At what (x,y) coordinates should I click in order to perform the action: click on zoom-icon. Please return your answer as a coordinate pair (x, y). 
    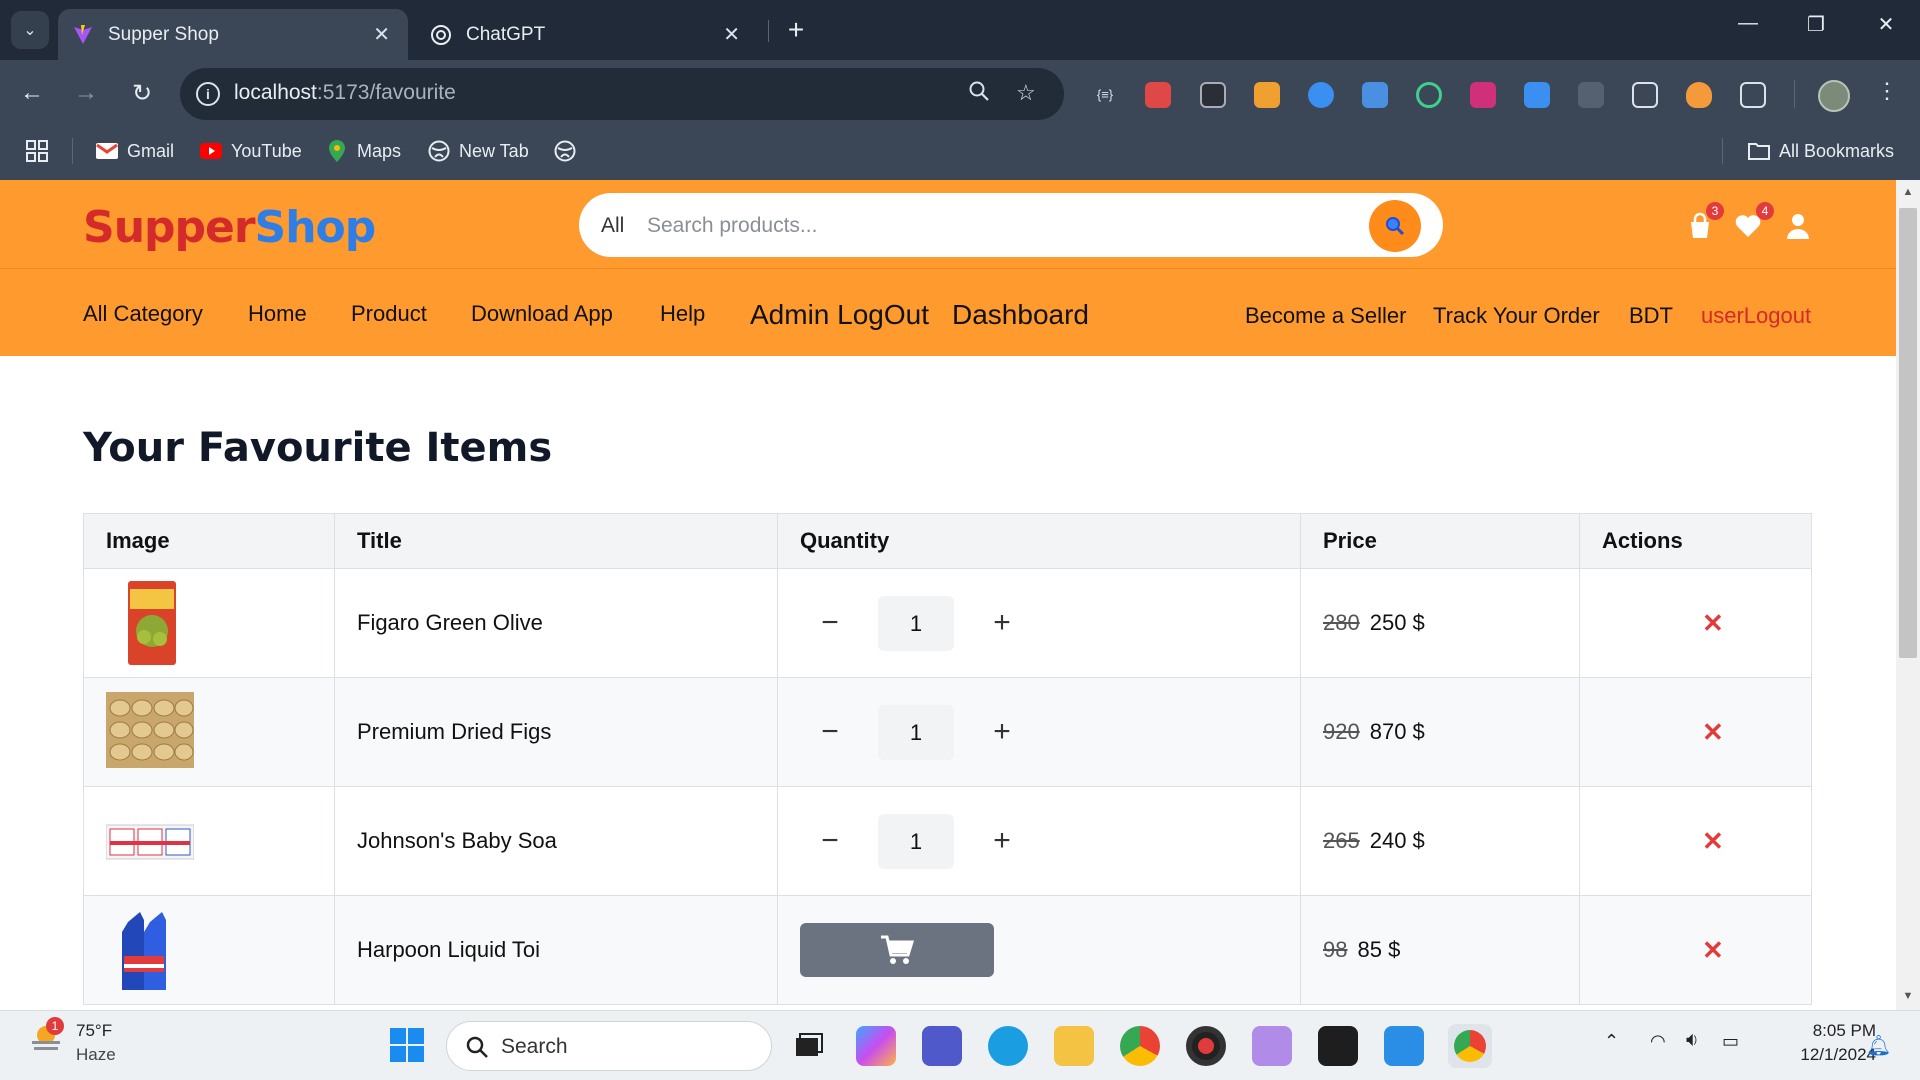
    Looking at the image, I should click on (979, 94).